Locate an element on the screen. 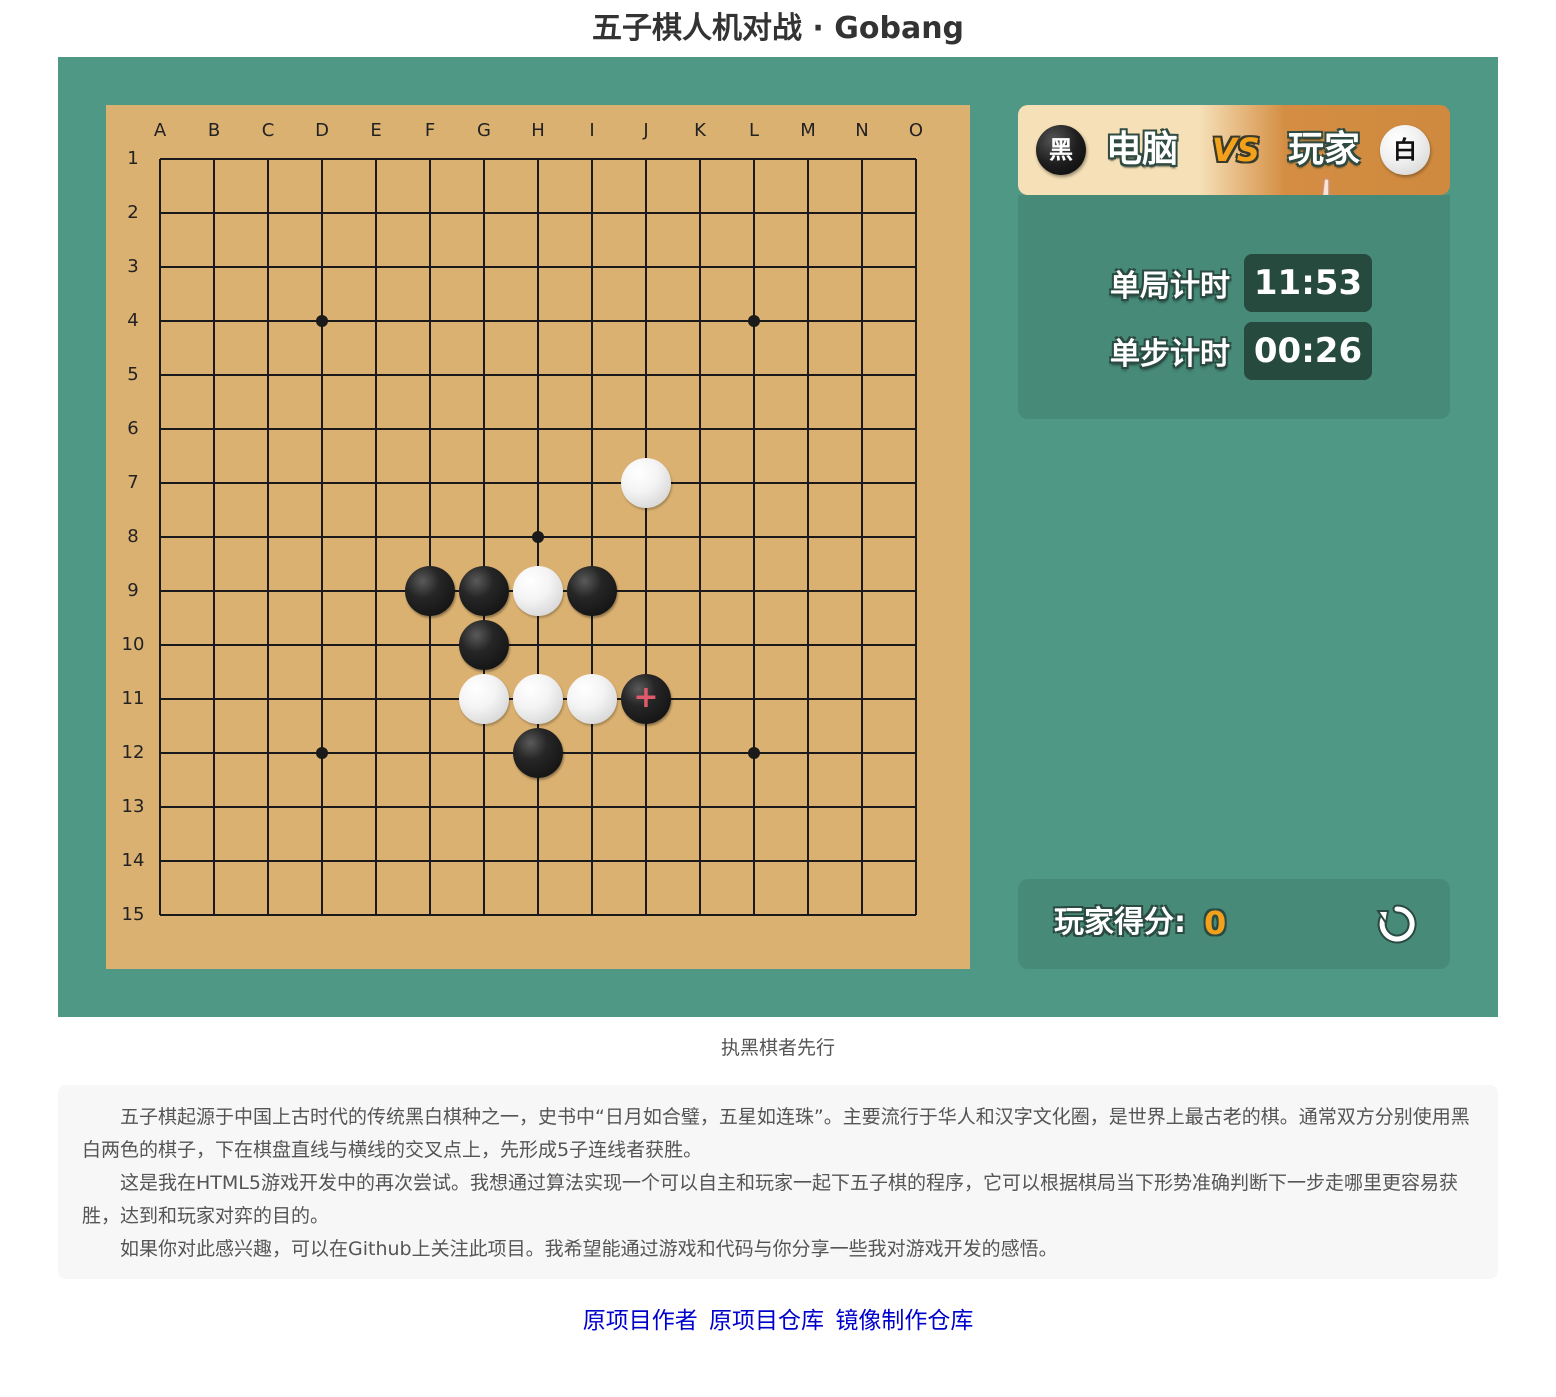  step-timer-value: 00:26 is located at coordinates (1308, 351).